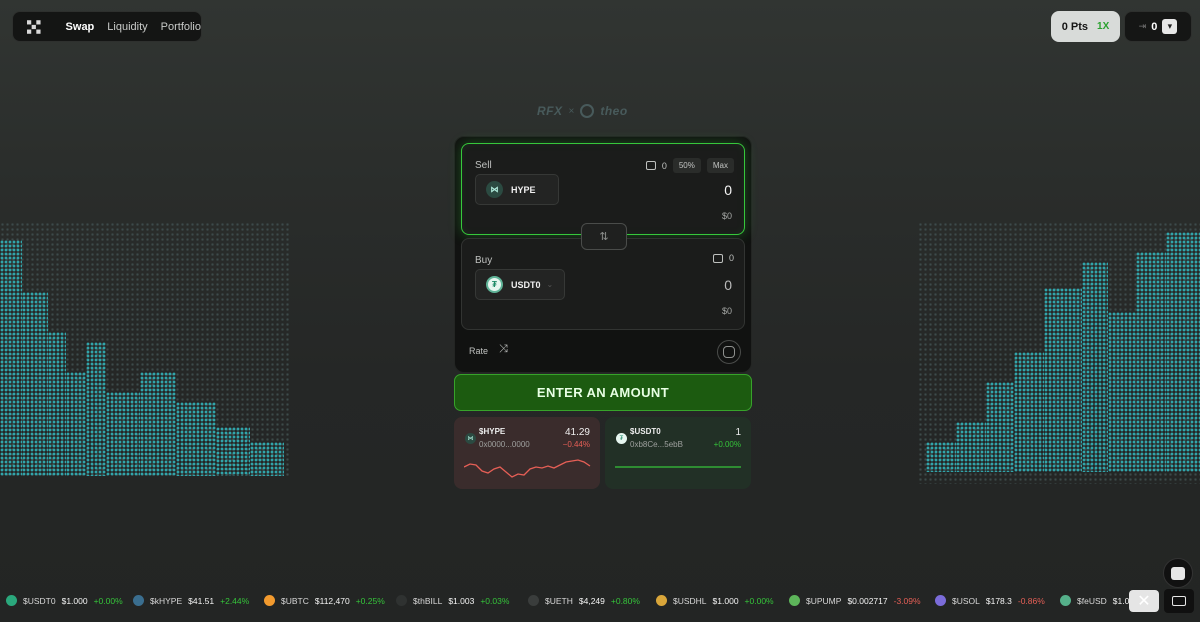  Describe the element at coordinates (527, 468) in the screenshot. I see `hype-sparkline` at that location.